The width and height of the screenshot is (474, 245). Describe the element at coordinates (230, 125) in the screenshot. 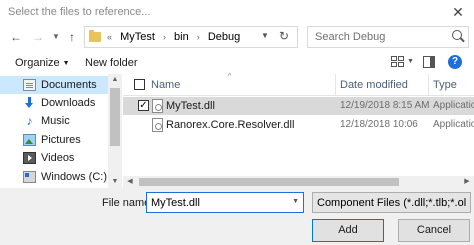

I see `file-name: Ranorex.Core.Resolver.dll` at that location.